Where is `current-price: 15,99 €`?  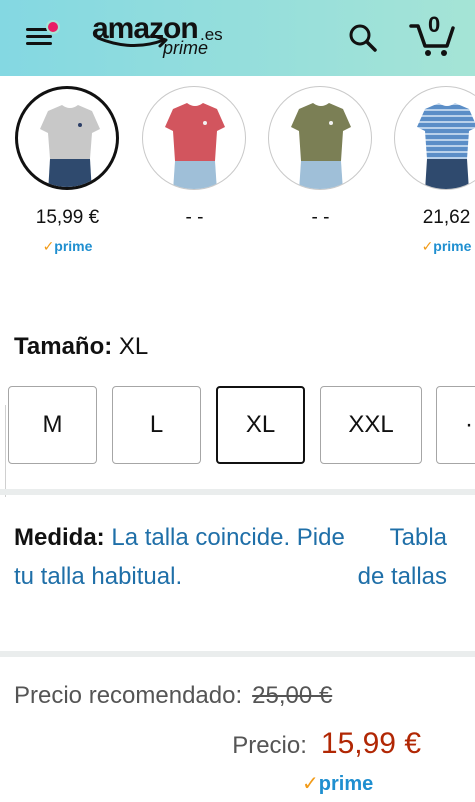 current-price: 15,99 € is located at coordinates (370, 743).